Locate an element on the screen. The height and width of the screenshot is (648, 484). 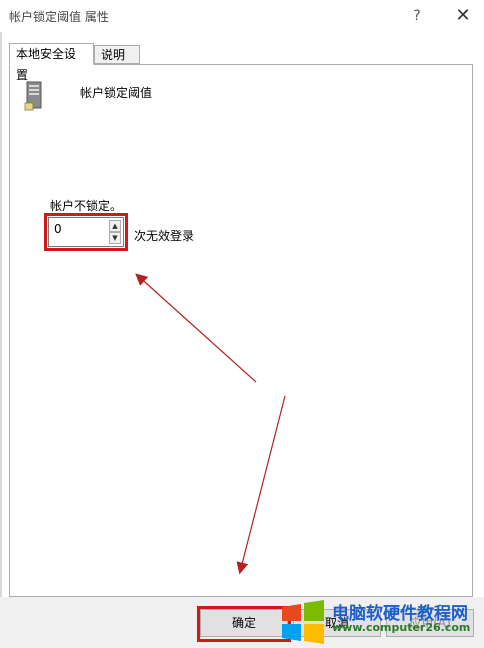
spin-up-button: ▲ is located at coordinates (115, 226).